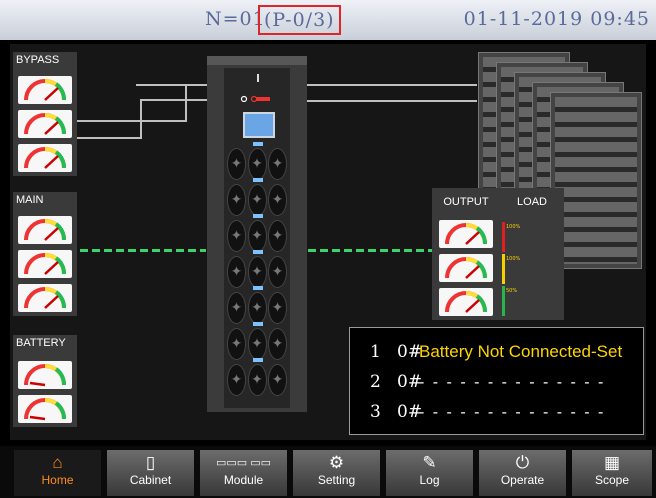  I want to click on nav-setting-button: ⚙ Setting, so click(336, 473).